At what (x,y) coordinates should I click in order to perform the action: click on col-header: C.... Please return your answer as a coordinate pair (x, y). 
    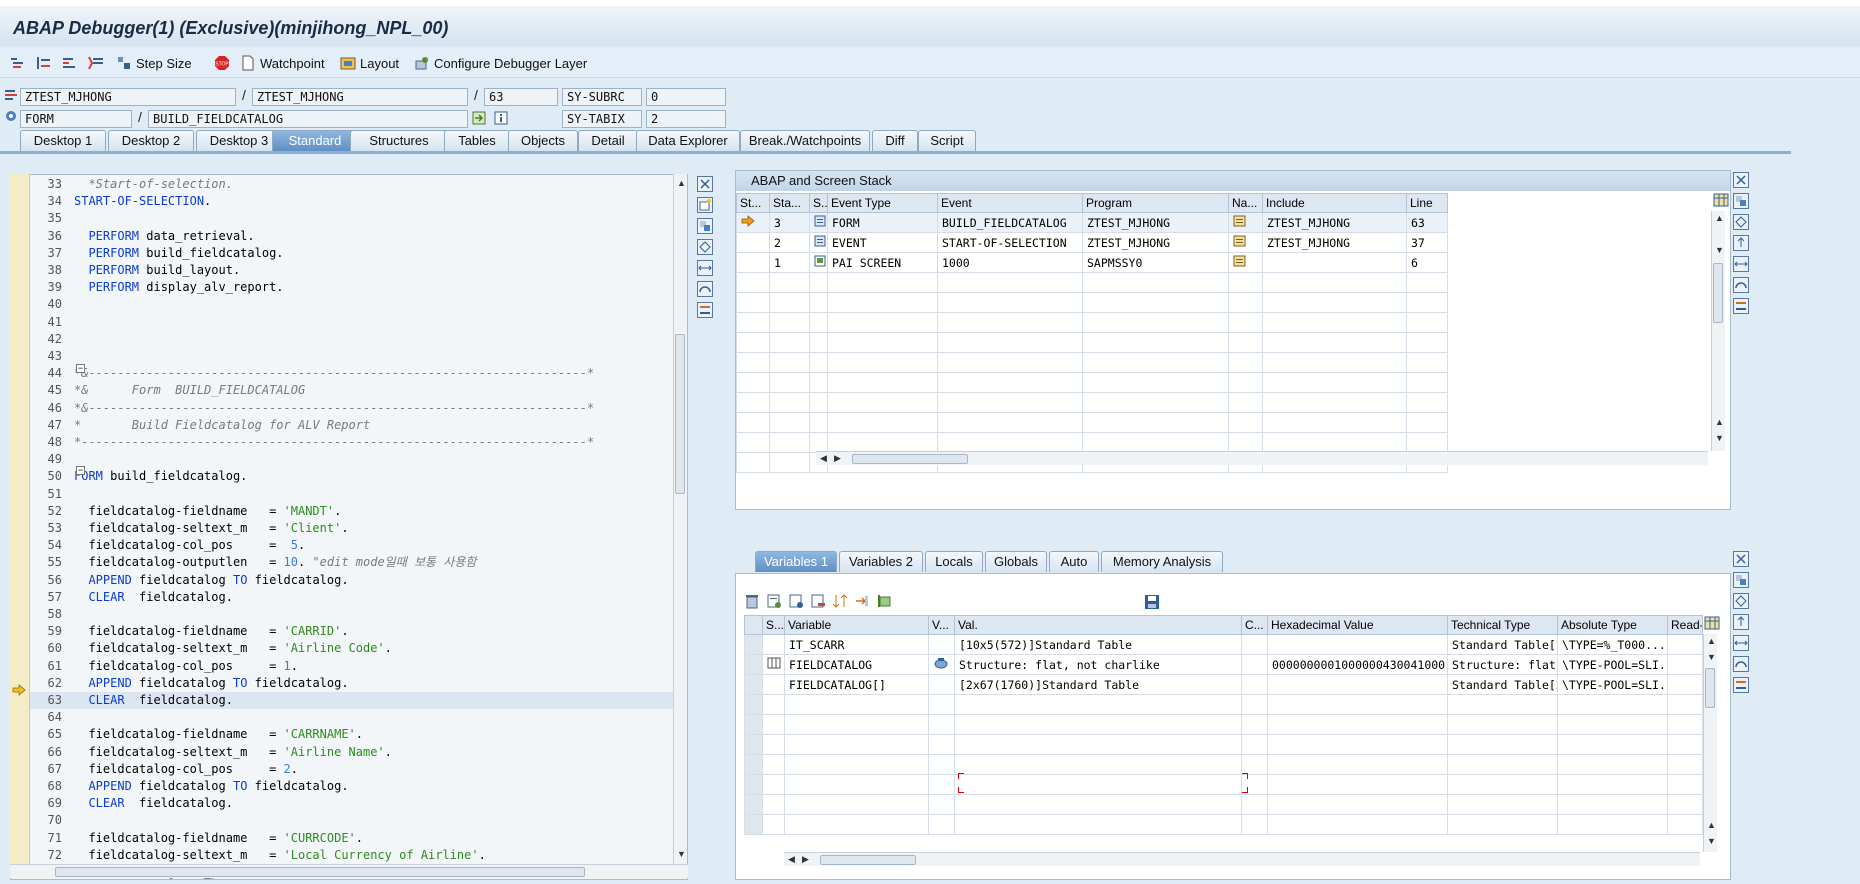
    Looking at the image, I should click on (1254, 625).